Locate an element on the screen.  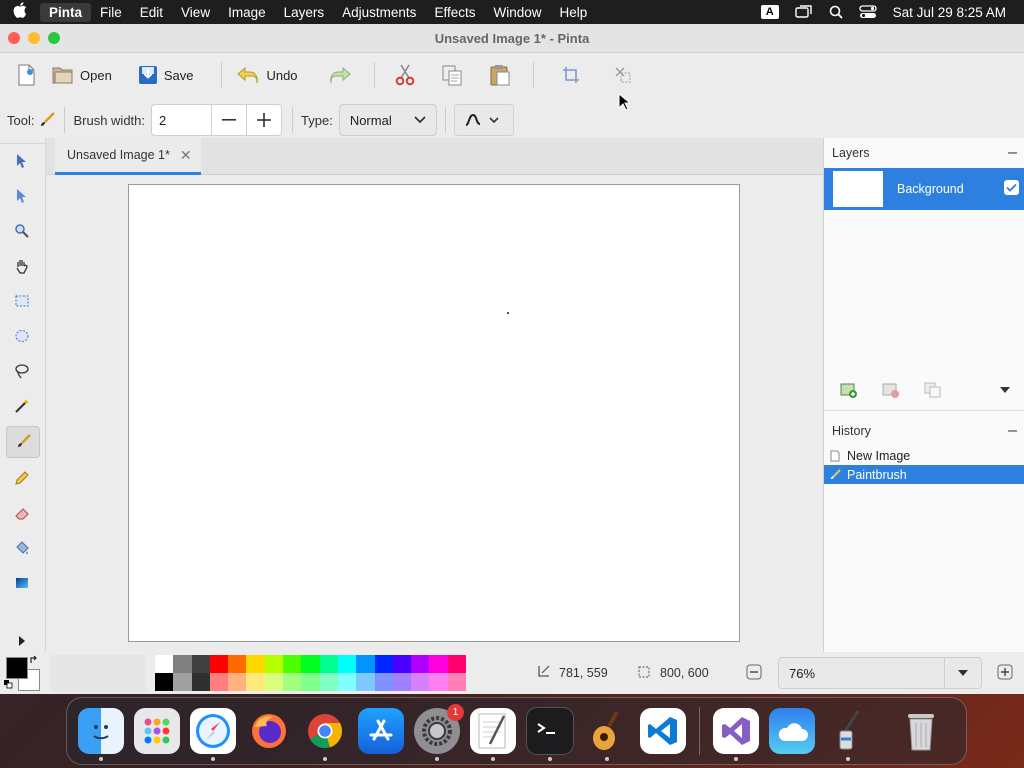
menu-adjustments: Adjustments is located at coordinates (379, 12).